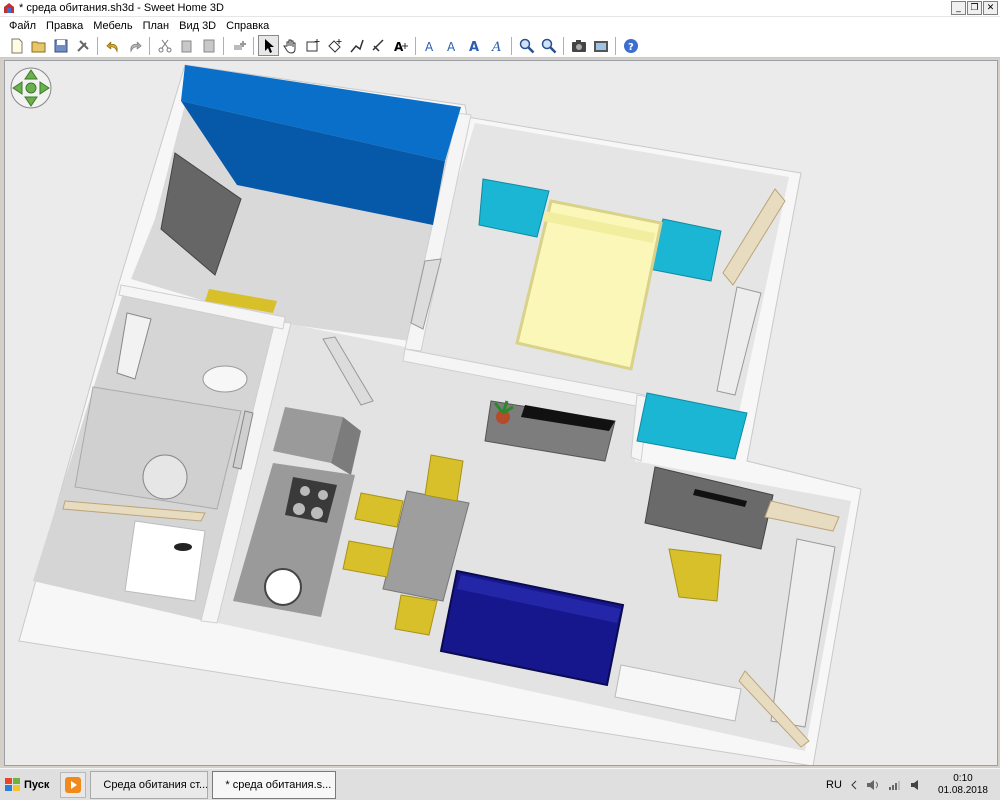 The width and height of the screenshot is (1000, 800). Describe the element at coordinates (238, 45) in the screenshot. I see `add-furniture-icon` at that location.